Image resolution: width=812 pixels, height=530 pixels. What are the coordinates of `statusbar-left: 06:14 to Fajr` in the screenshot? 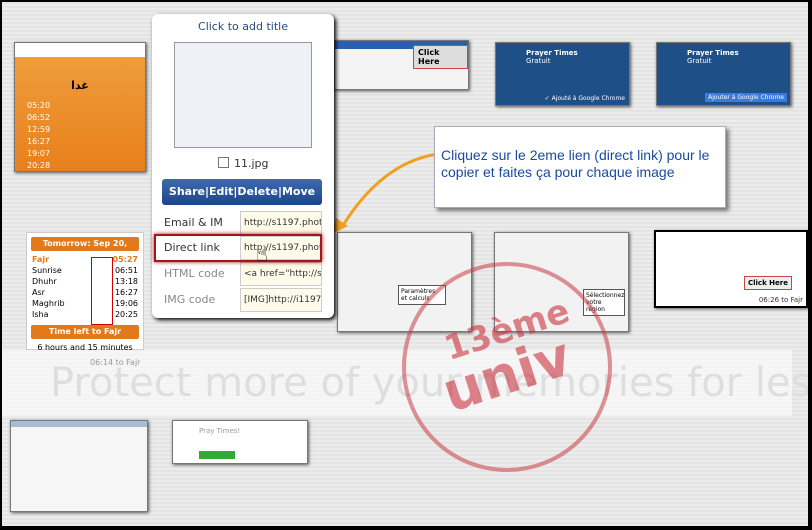 It's located at (115, 362).